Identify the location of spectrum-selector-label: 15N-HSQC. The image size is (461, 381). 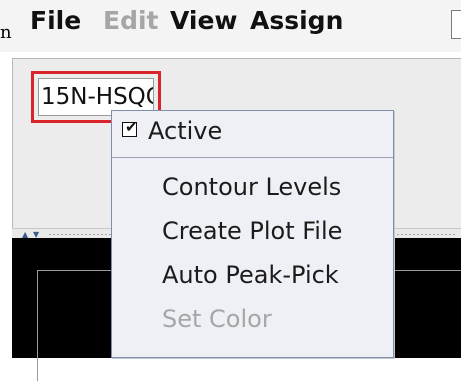
(97, 97).